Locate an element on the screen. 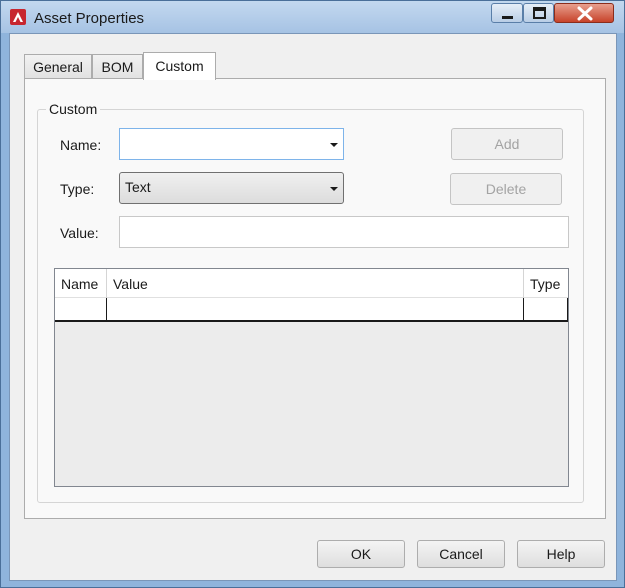 This screenshot has width=625, height=588. type-value: Text is located at coordinates (138, 187).